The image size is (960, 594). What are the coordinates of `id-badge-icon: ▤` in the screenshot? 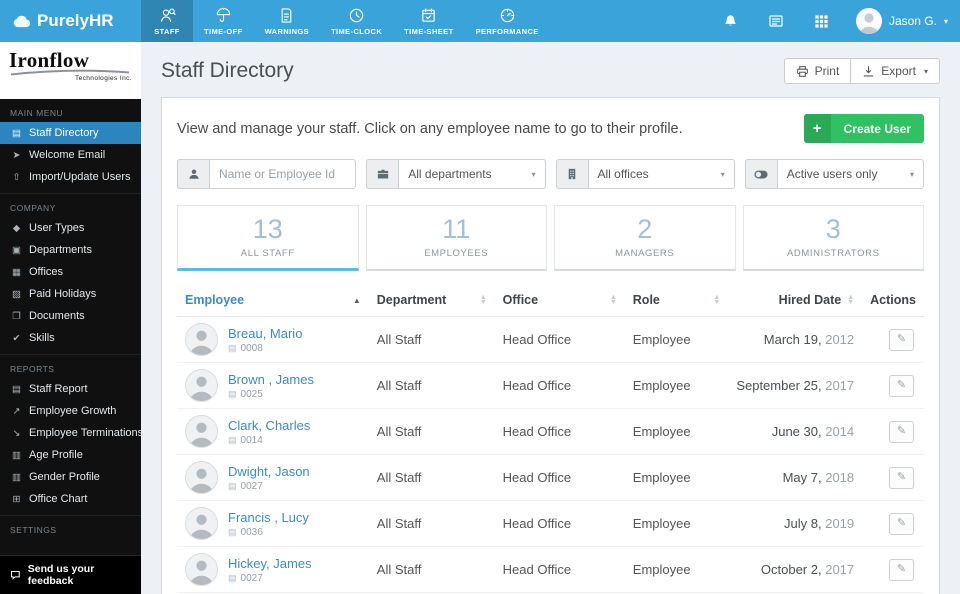 It's located at (232, 577).